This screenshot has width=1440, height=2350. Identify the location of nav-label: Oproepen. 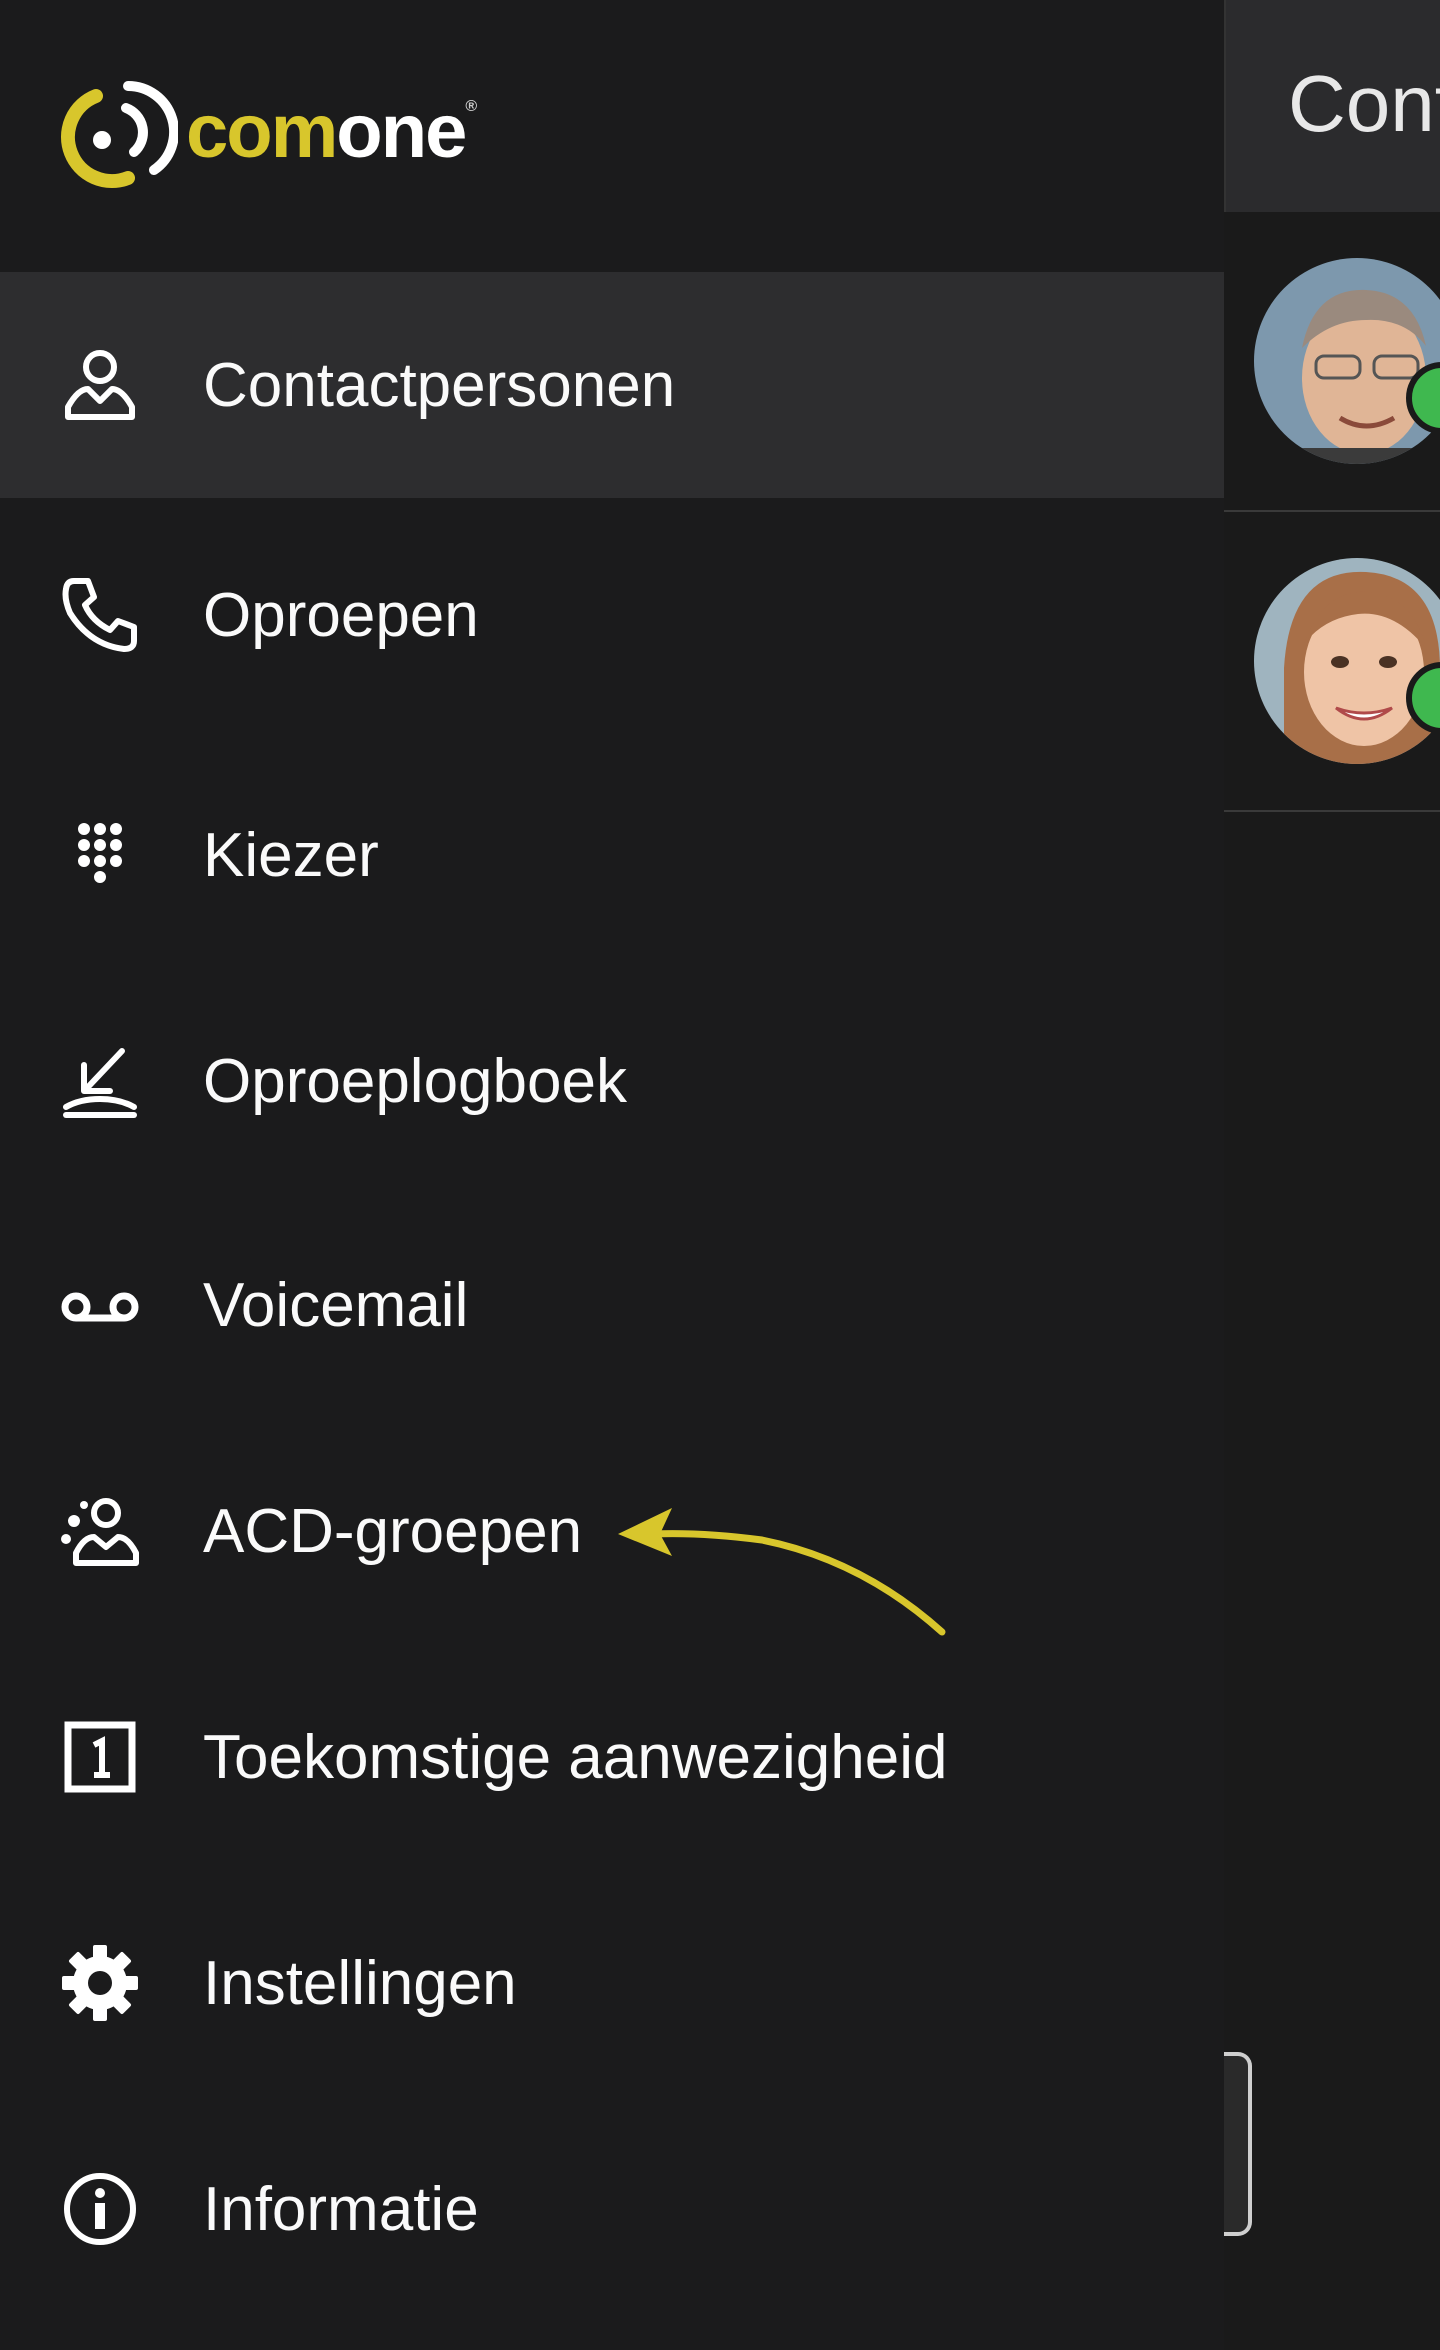
(341, 615).